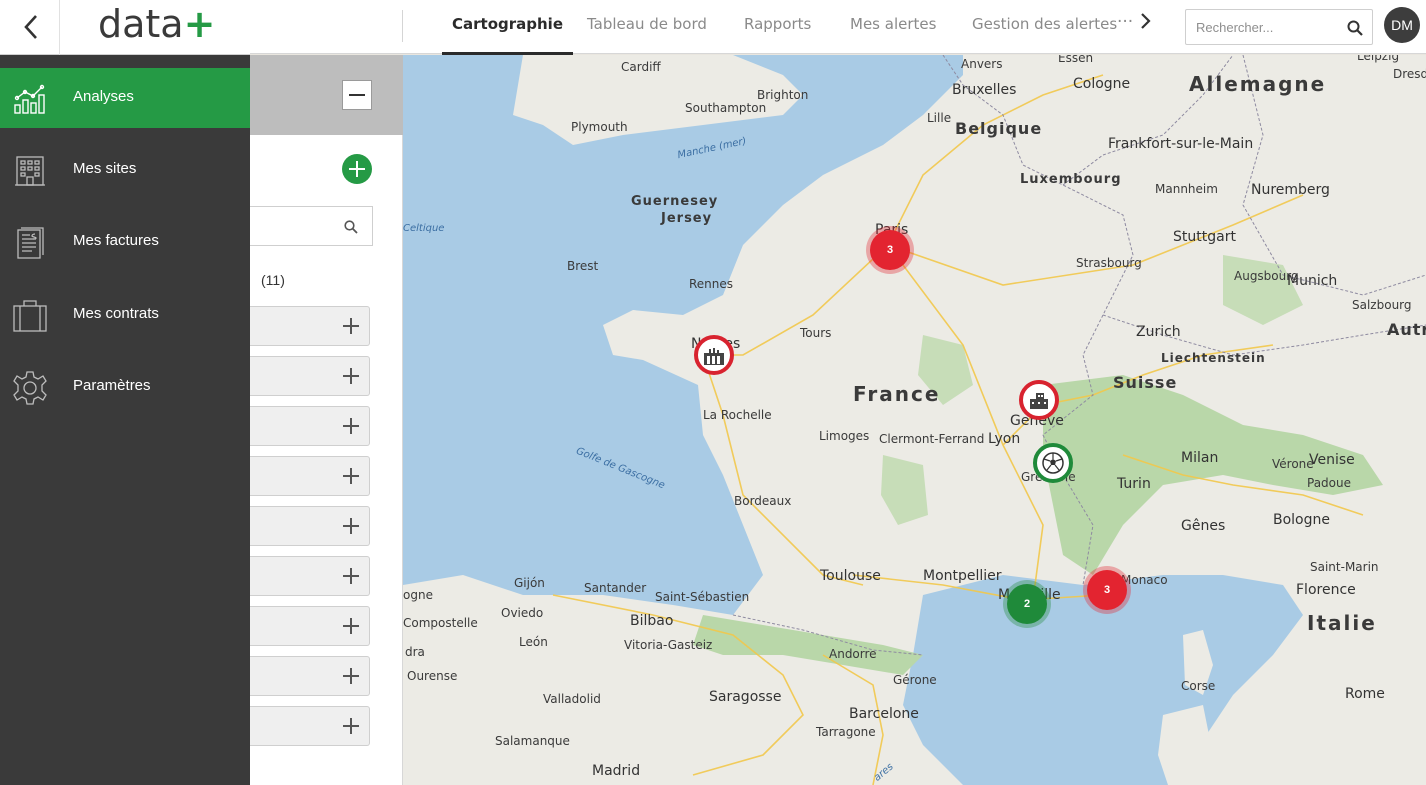 The height and width of the screenshot is (785, 1426). Describe the element at coordinates (846, 732) in the screenshot. I see `map-label-city: Tarragone` at that location.